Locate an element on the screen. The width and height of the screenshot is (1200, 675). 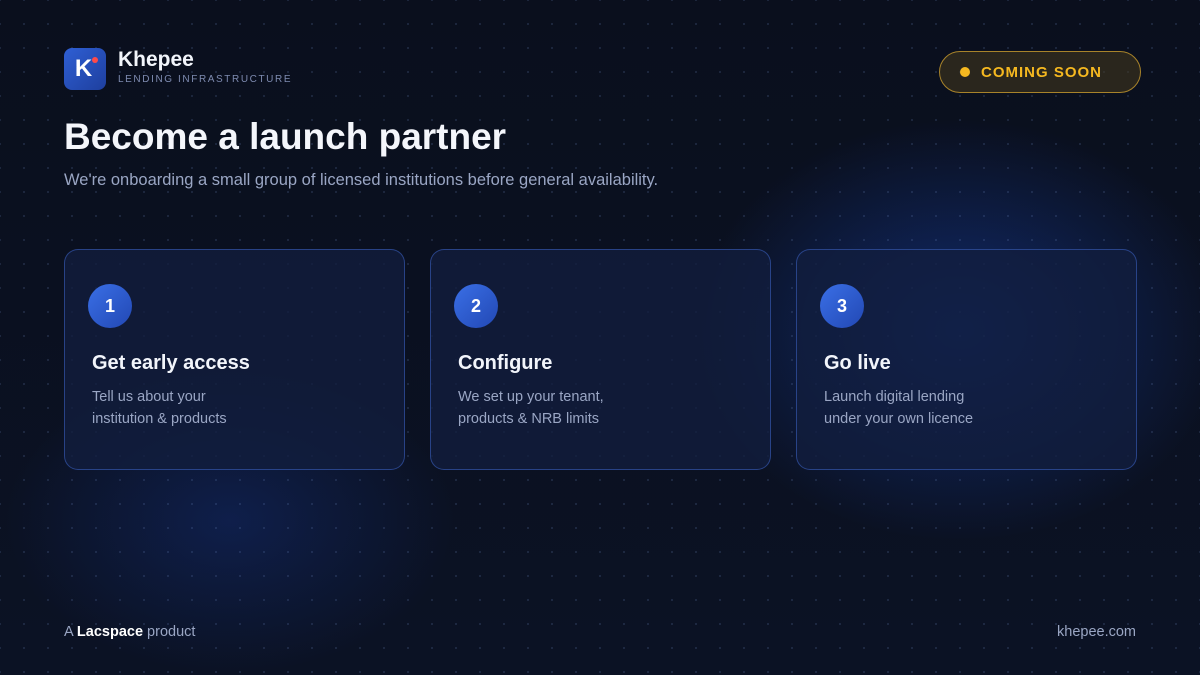
step-description-line-1: We set up your tenant, is located at coordinates (531, 397).